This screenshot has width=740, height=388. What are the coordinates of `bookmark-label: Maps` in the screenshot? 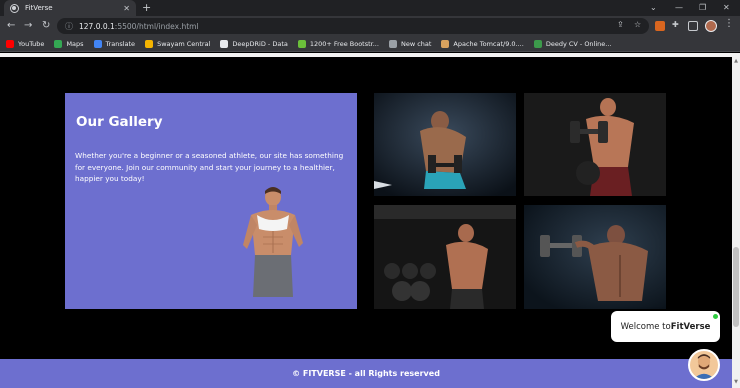 It's located at (75, 43).